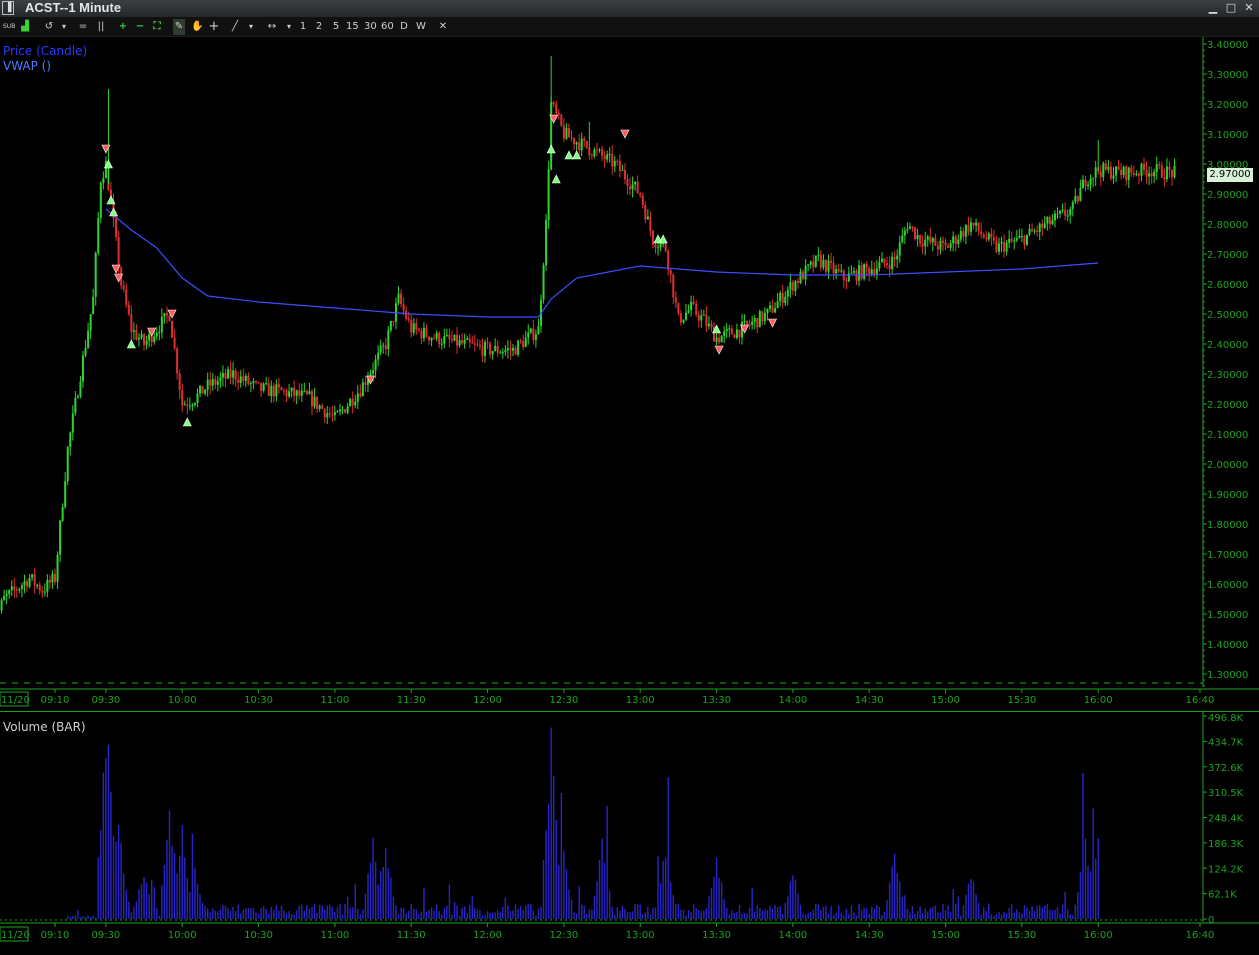 The image size is (1259, 955). What do you see at coordinates (214, 27) in the screenshot?
I see `crosshair-button: +` at bounding box center [214, 27].